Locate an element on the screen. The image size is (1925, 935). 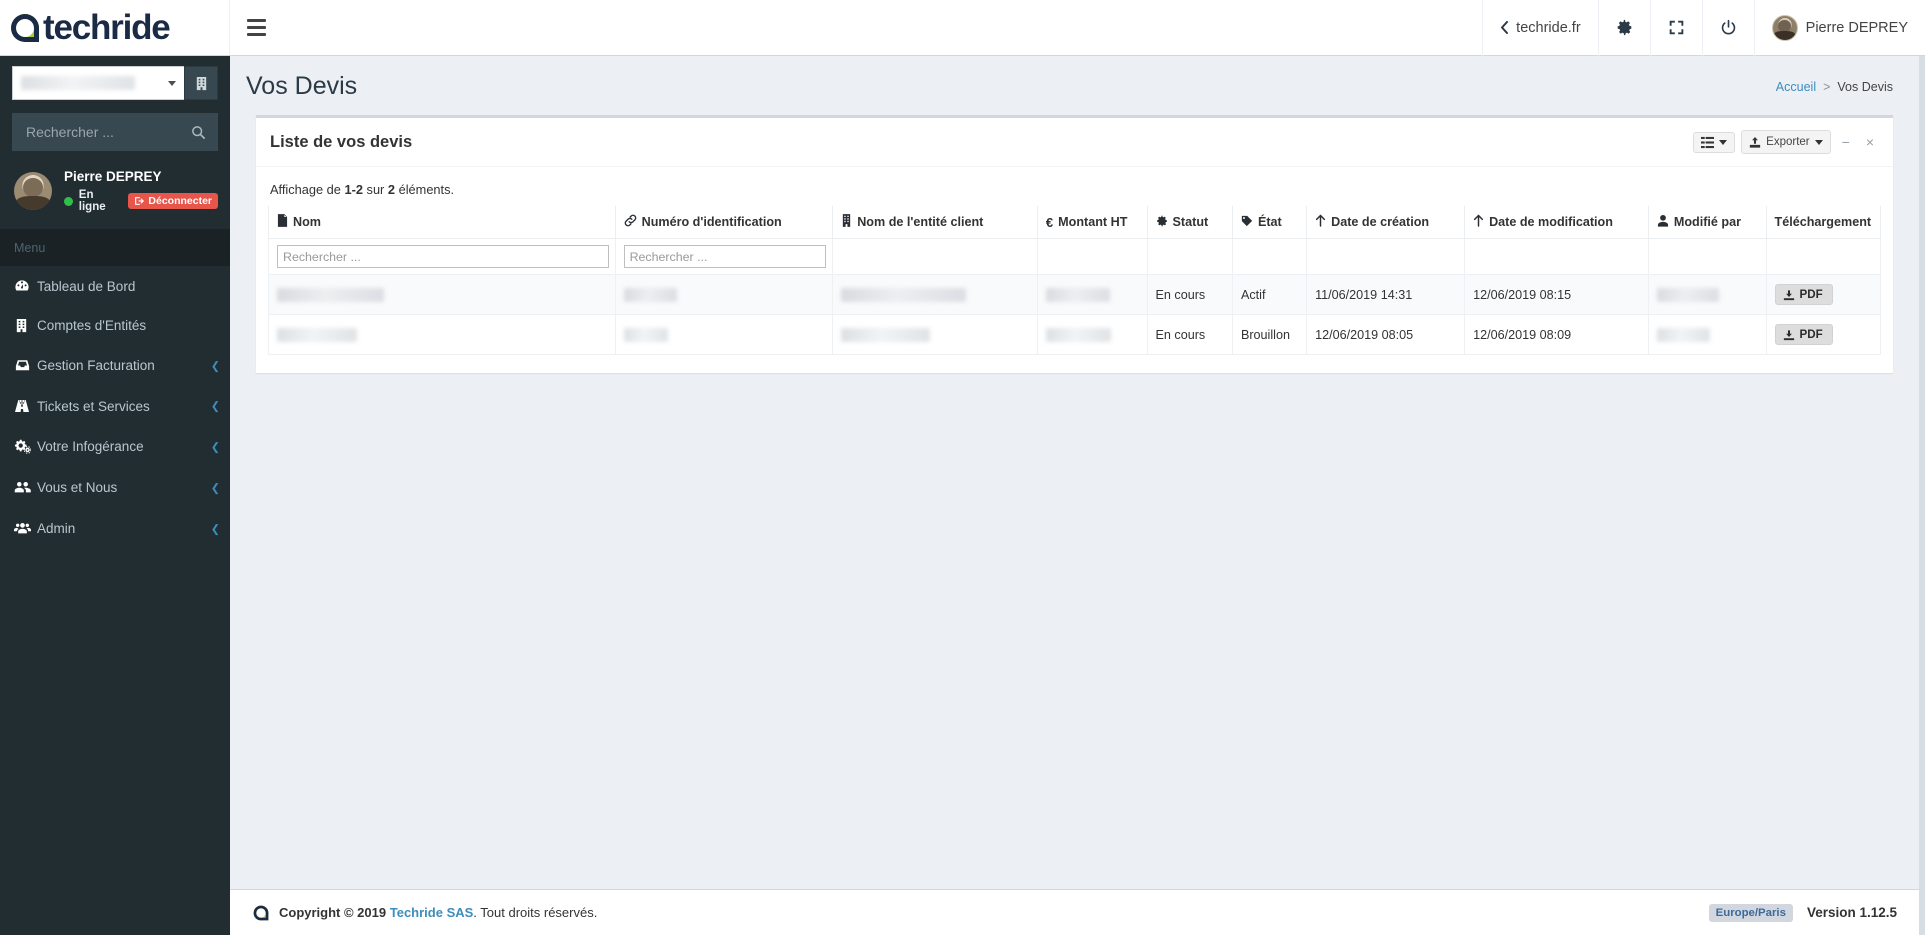
sidebar-toggle-button is located at coordinates (256, 28).